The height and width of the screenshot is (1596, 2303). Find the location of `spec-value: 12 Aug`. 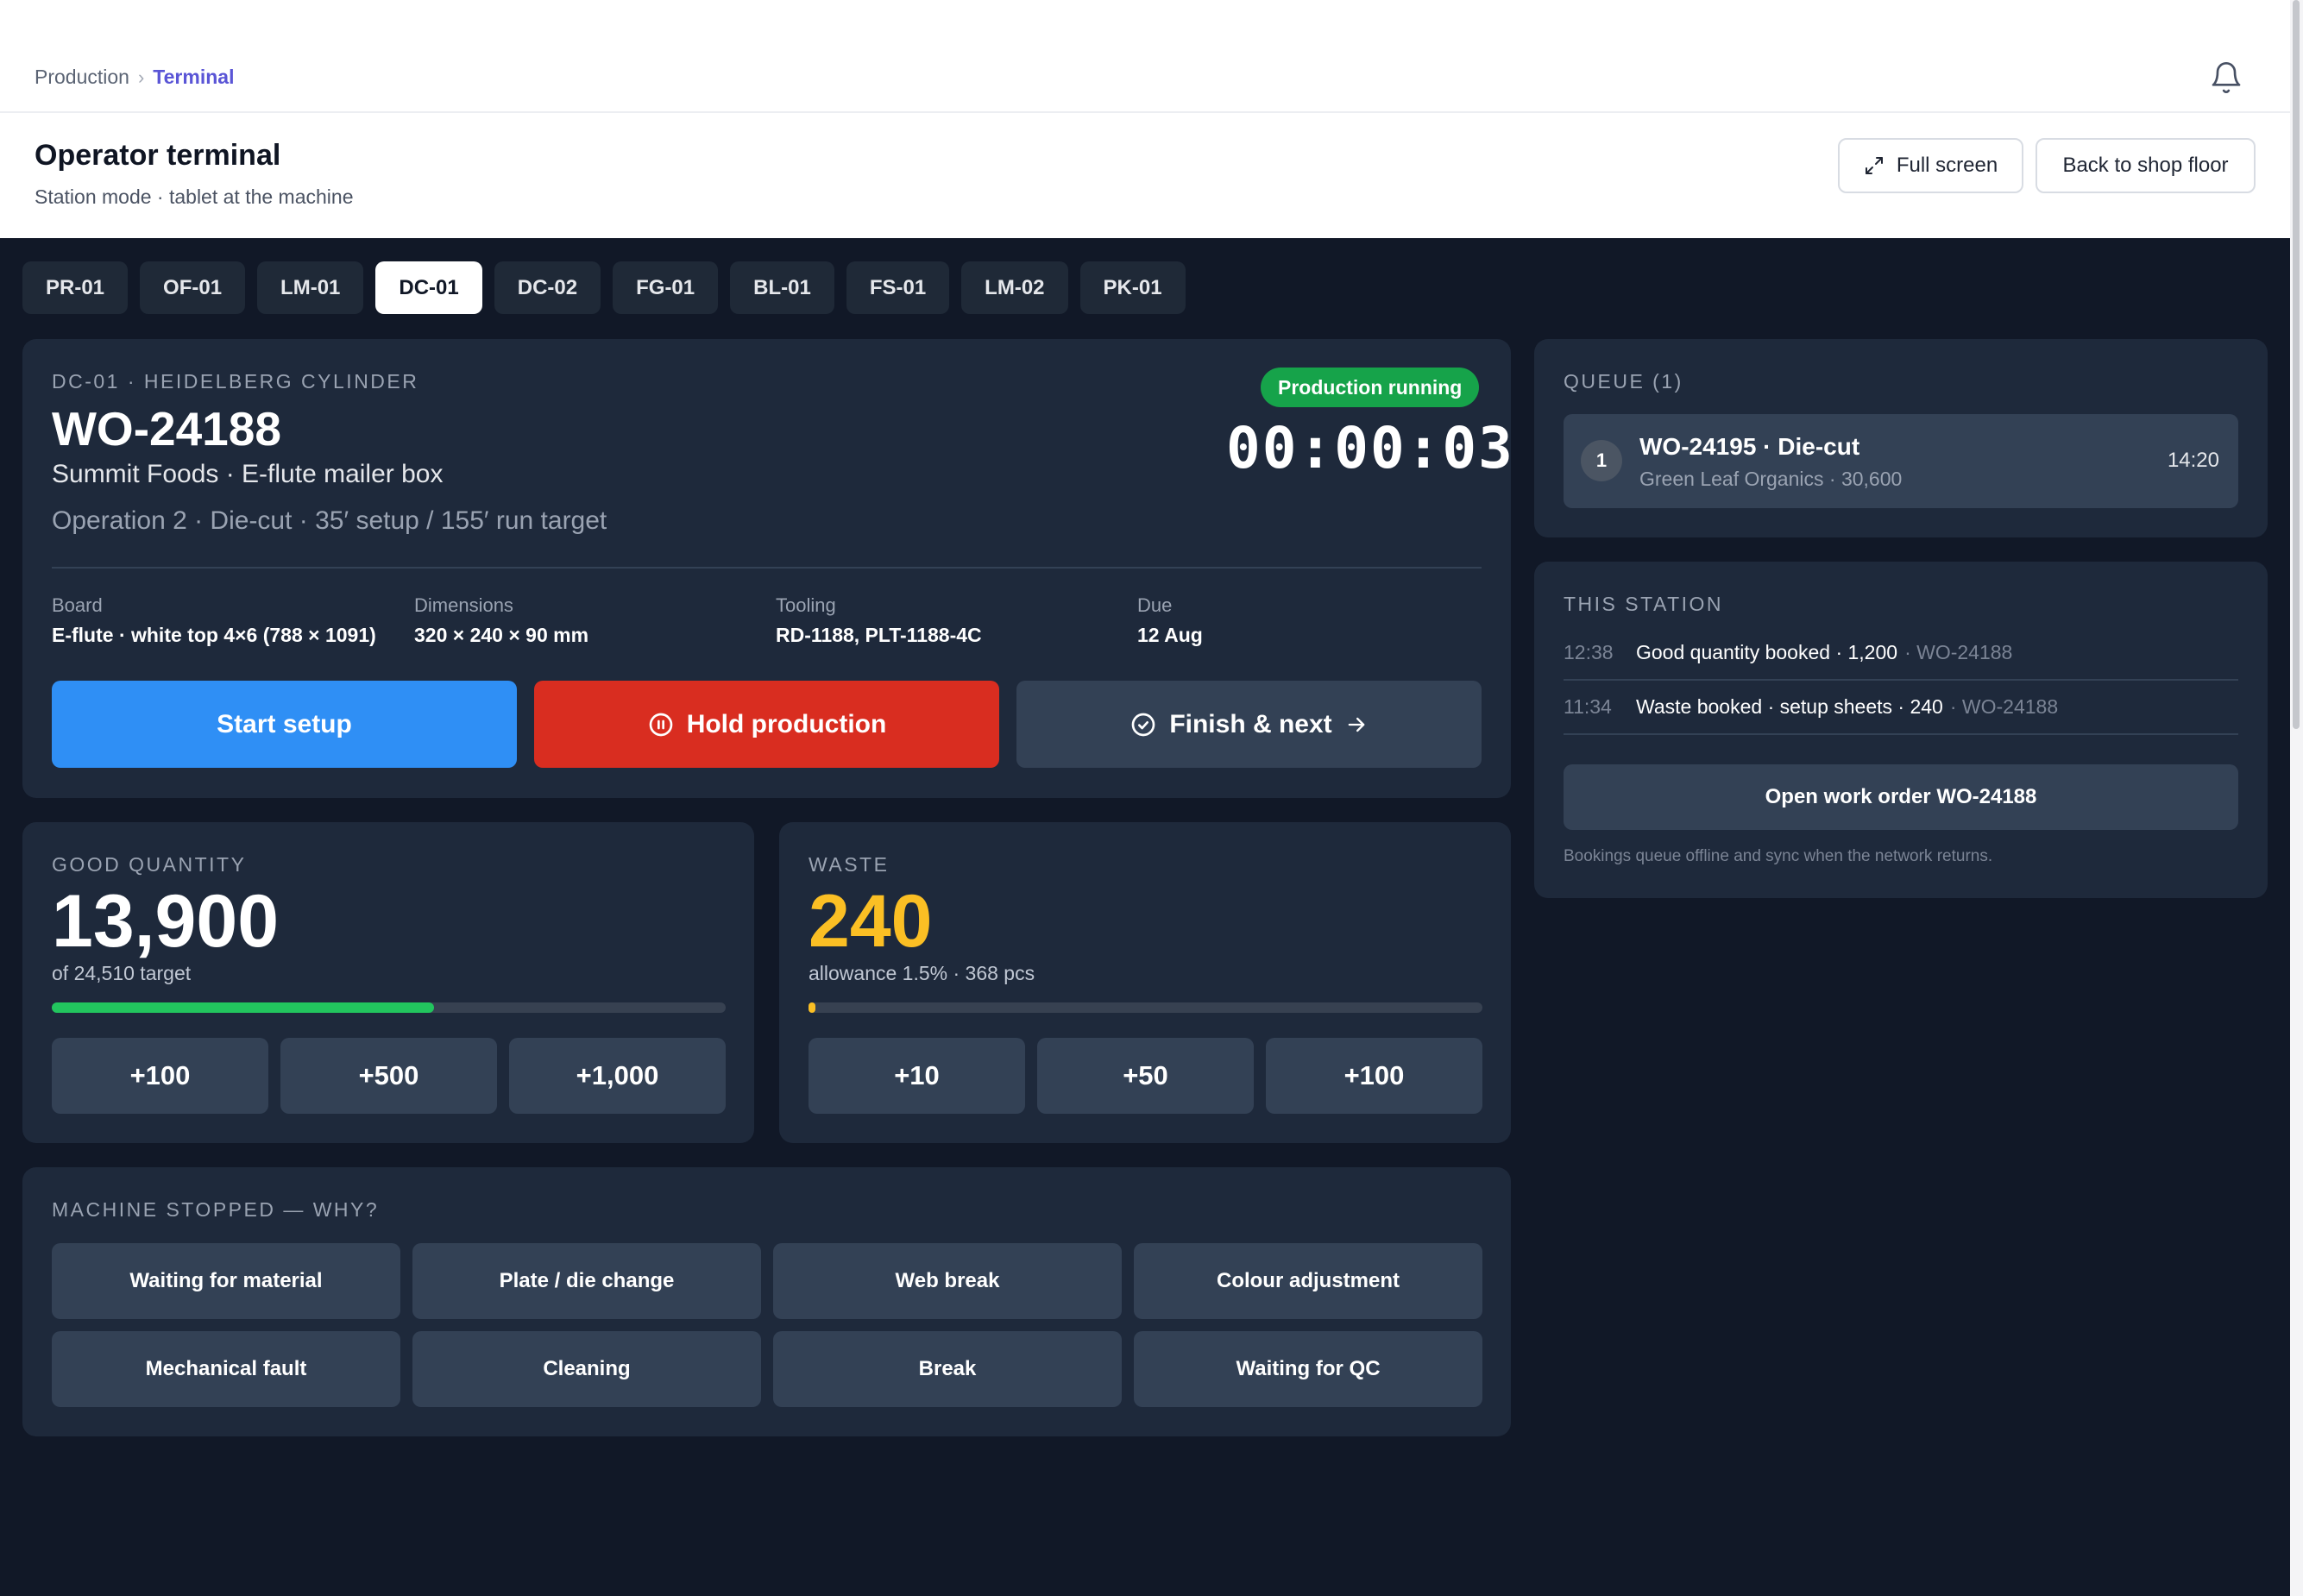

spec-value: 12 Aug is located at coordinates (1170, 635).